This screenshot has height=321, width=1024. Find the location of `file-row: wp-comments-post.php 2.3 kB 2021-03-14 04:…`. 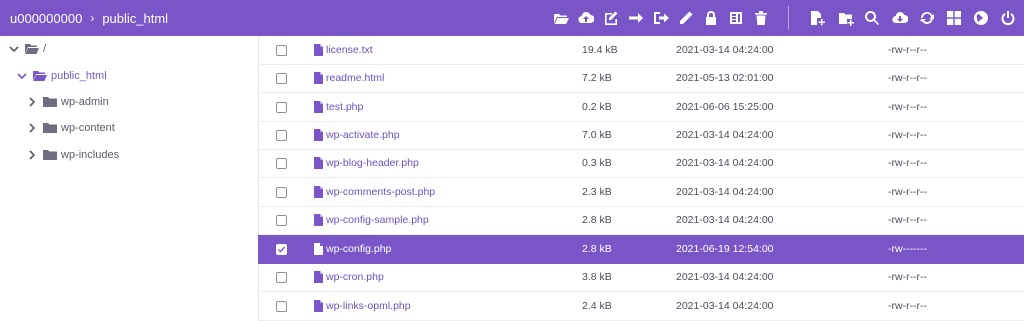

file-row: wp-comments-post.php 2.3 kB 2021-03-14 04:… is located at coordinates (641, 192).